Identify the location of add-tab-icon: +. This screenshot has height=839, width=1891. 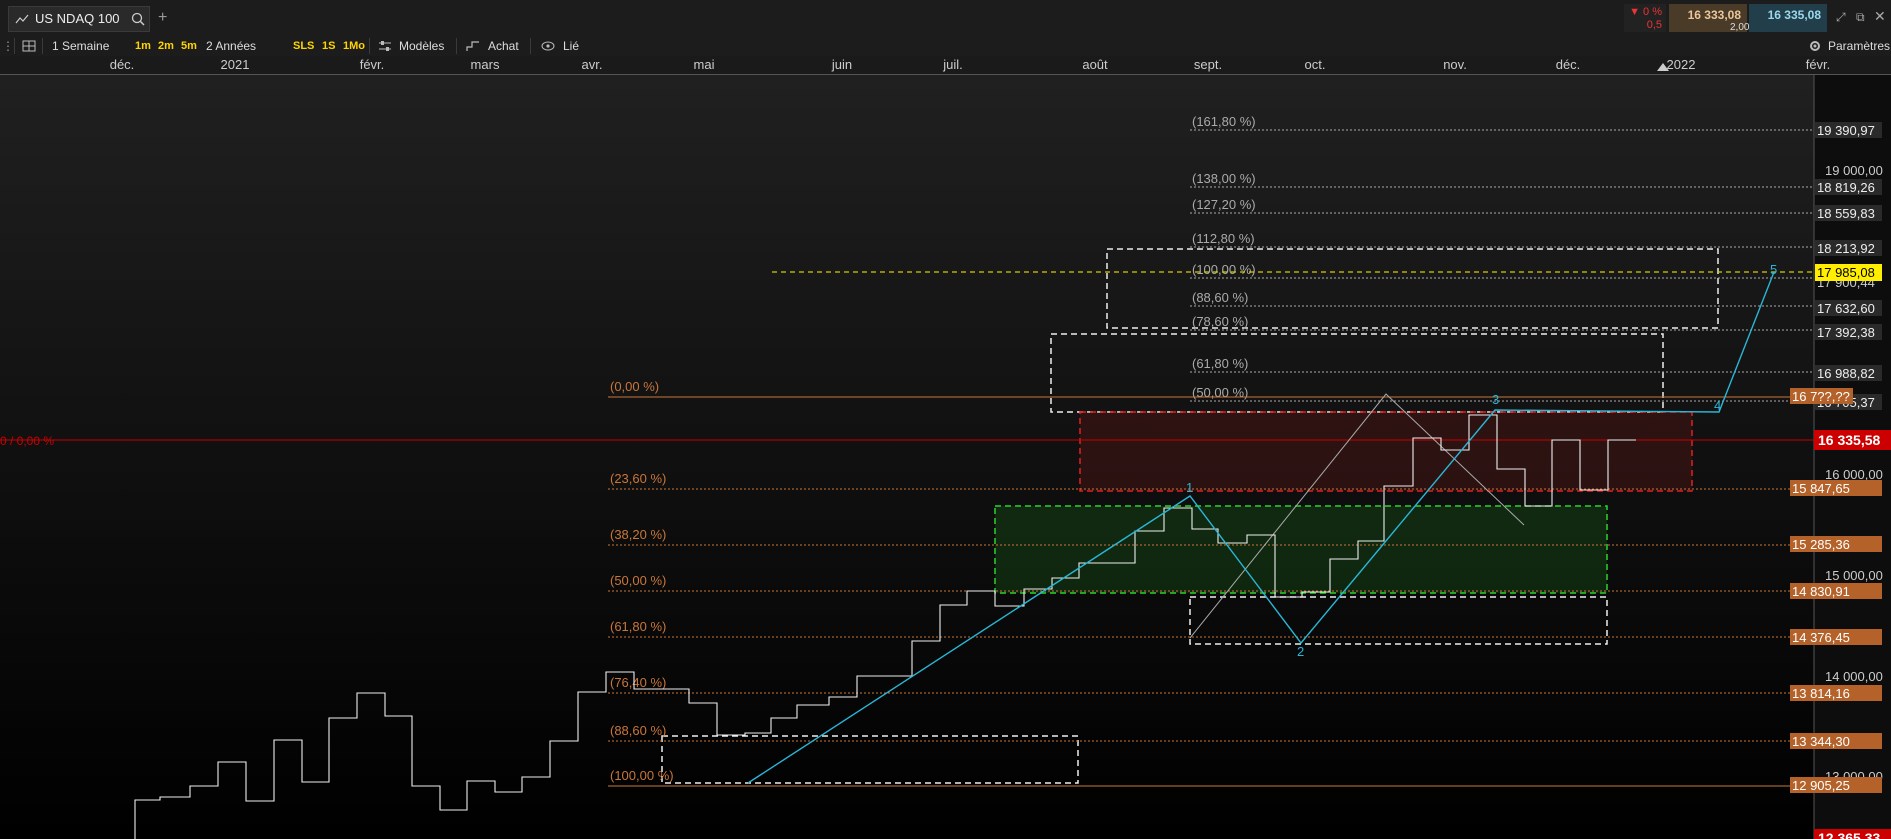
(162, 18).